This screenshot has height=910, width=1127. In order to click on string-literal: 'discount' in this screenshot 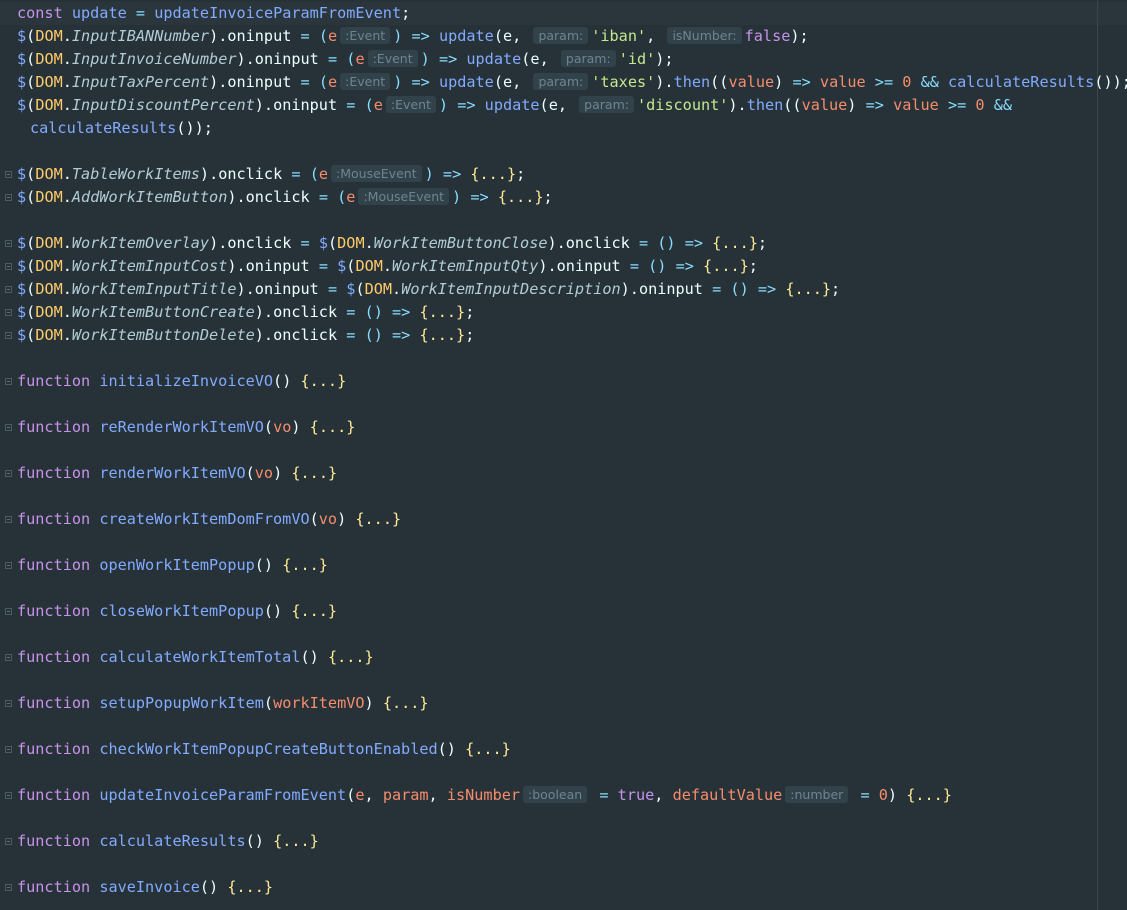, I will do `click(682, 105)`.